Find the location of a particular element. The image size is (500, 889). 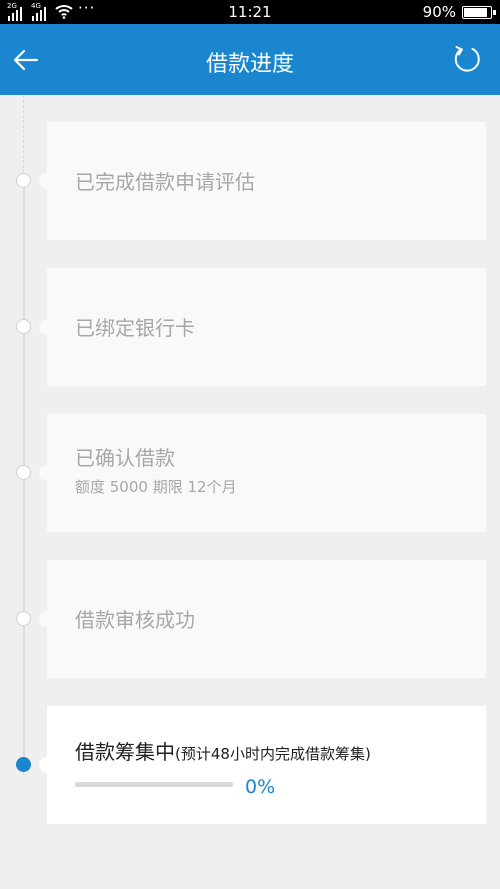

refresh-icon is located at coordinates (467, 59).